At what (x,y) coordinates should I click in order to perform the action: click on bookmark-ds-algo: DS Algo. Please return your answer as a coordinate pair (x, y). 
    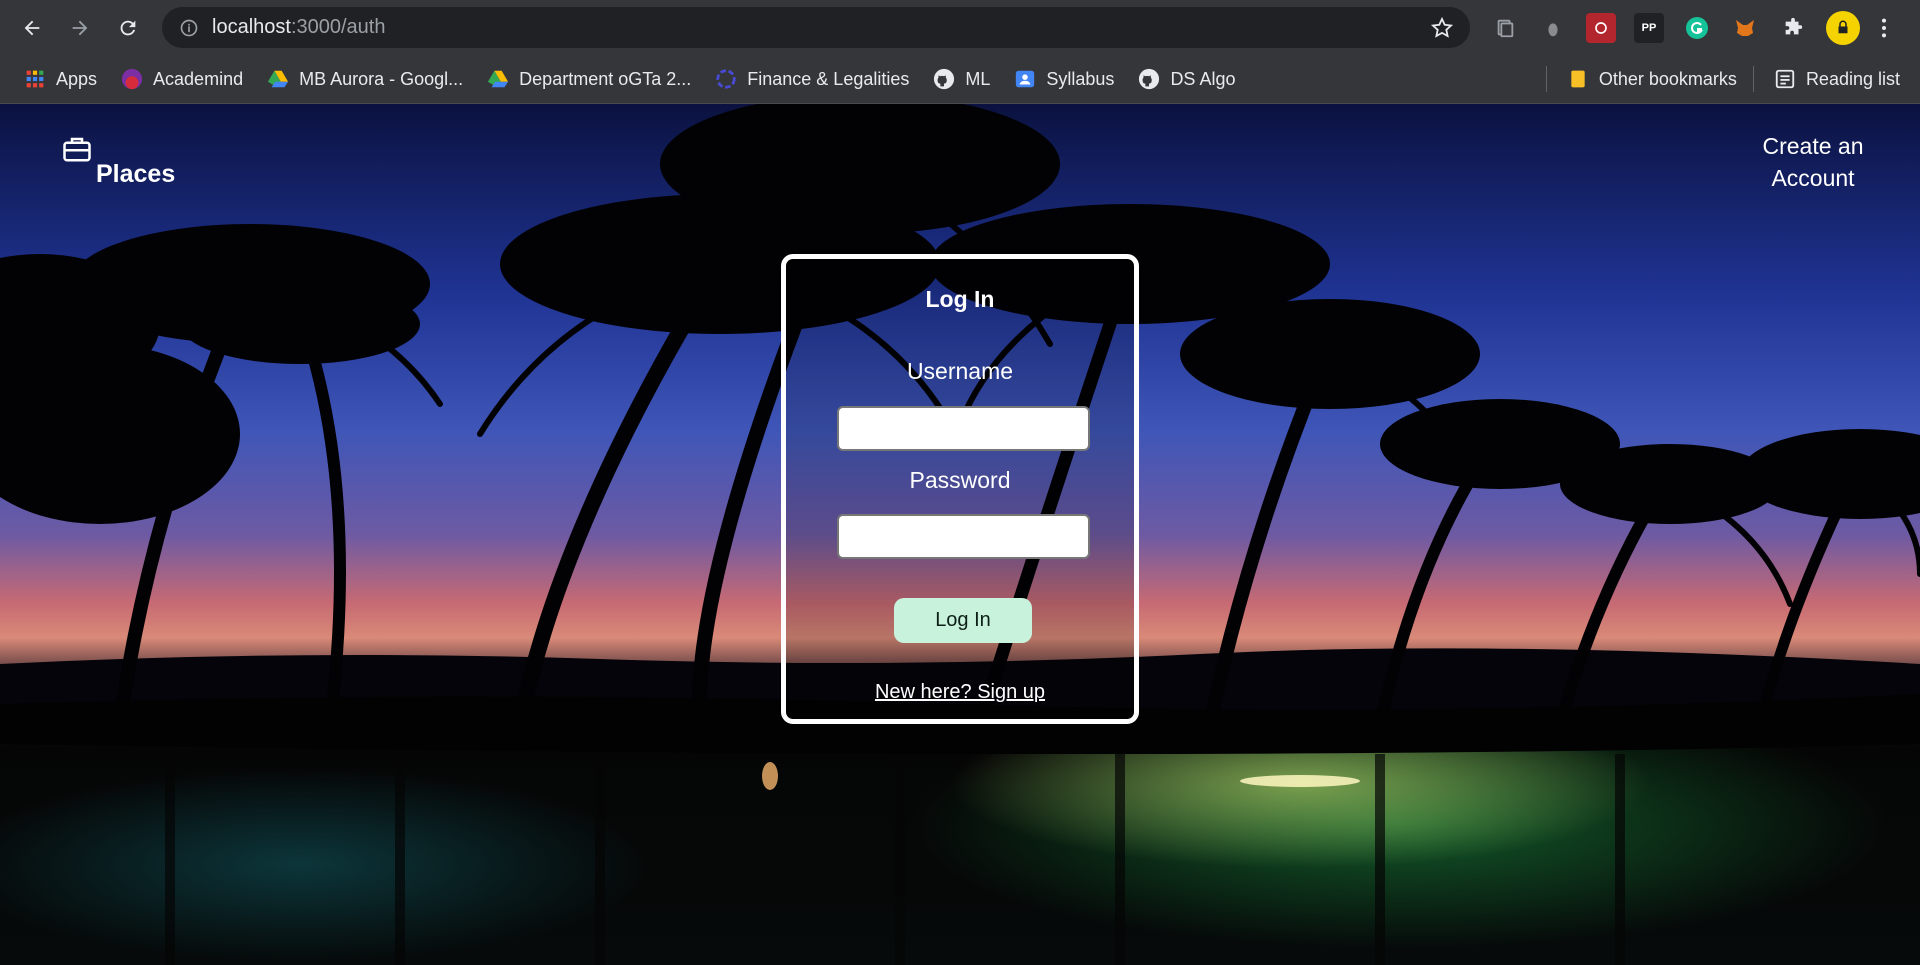
    Looking at the image, I should click on (1186, 79).